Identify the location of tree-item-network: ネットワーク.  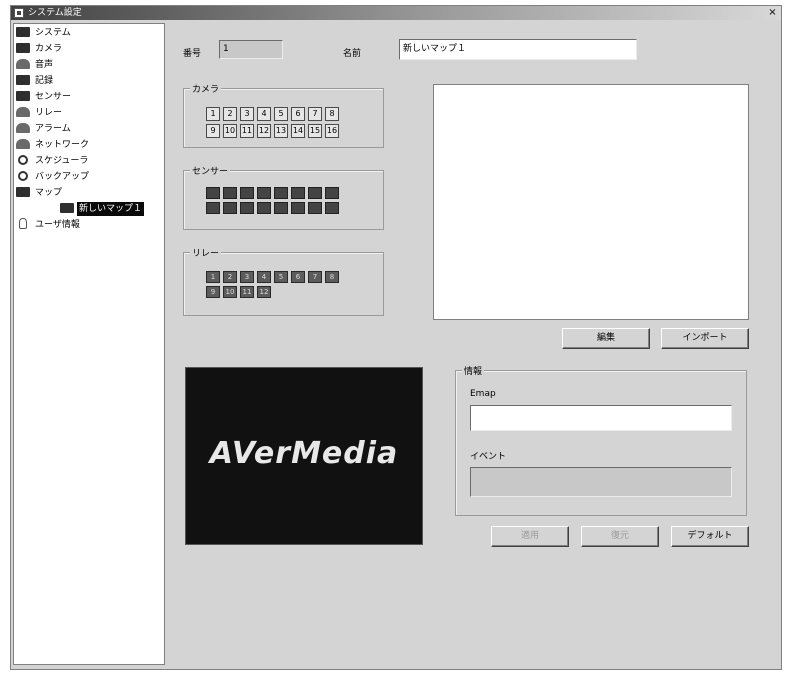
(53, 145).